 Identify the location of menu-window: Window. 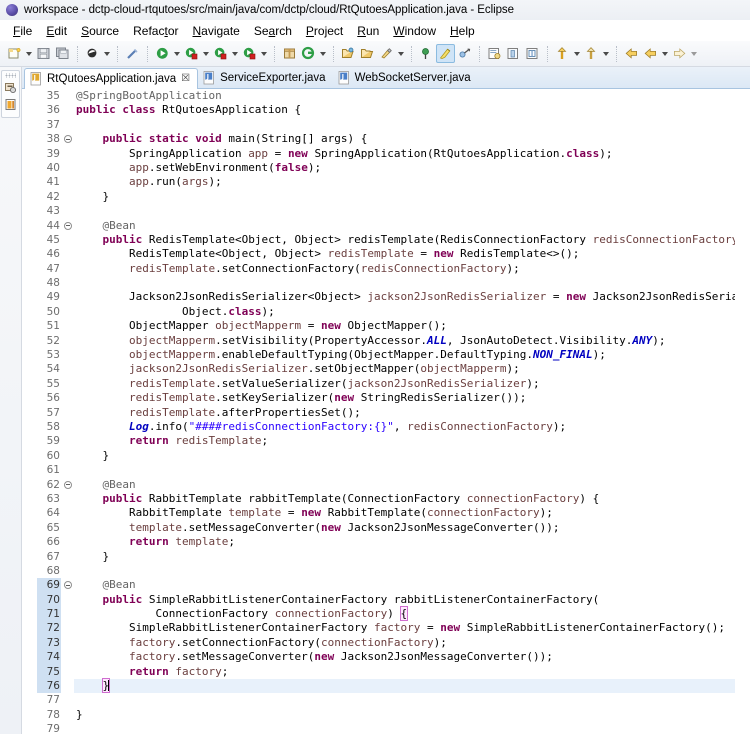
(414, 31).